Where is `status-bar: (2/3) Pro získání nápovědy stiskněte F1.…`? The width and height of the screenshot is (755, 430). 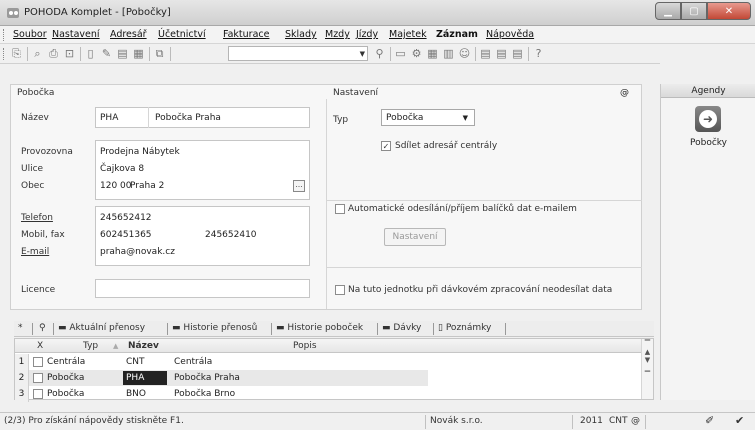
status-bar: (2/3) Pro získání nápovědy stiskněte F1.… is located at coordinates (377, 421).